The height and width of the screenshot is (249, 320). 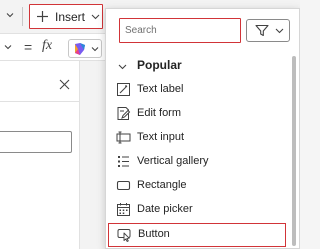 What do you see at coordinates (198, 90) in the screenshot?
I see `menu-item-text-label: Text label` at bounding box center [198, 90].